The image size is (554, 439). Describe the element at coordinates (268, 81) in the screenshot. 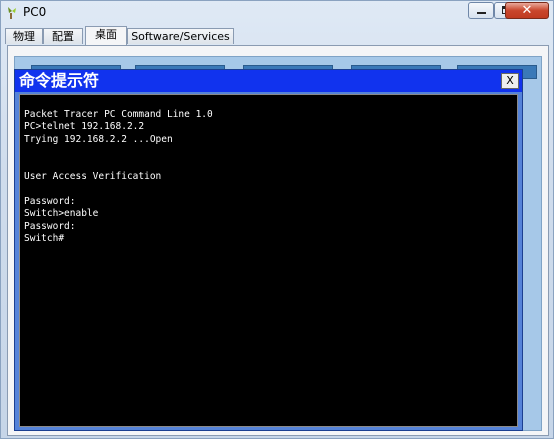

I see `command-prompt-title-bar: 命令提示符 X` at that location.